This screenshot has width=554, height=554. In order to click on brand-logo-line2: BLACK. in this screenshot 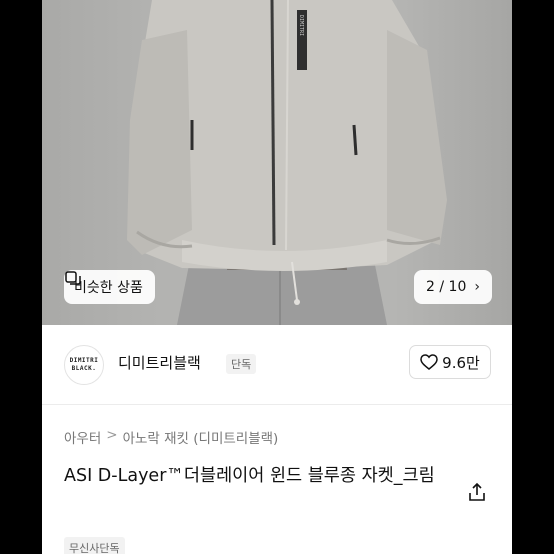, I will do `click(84, 368)`.